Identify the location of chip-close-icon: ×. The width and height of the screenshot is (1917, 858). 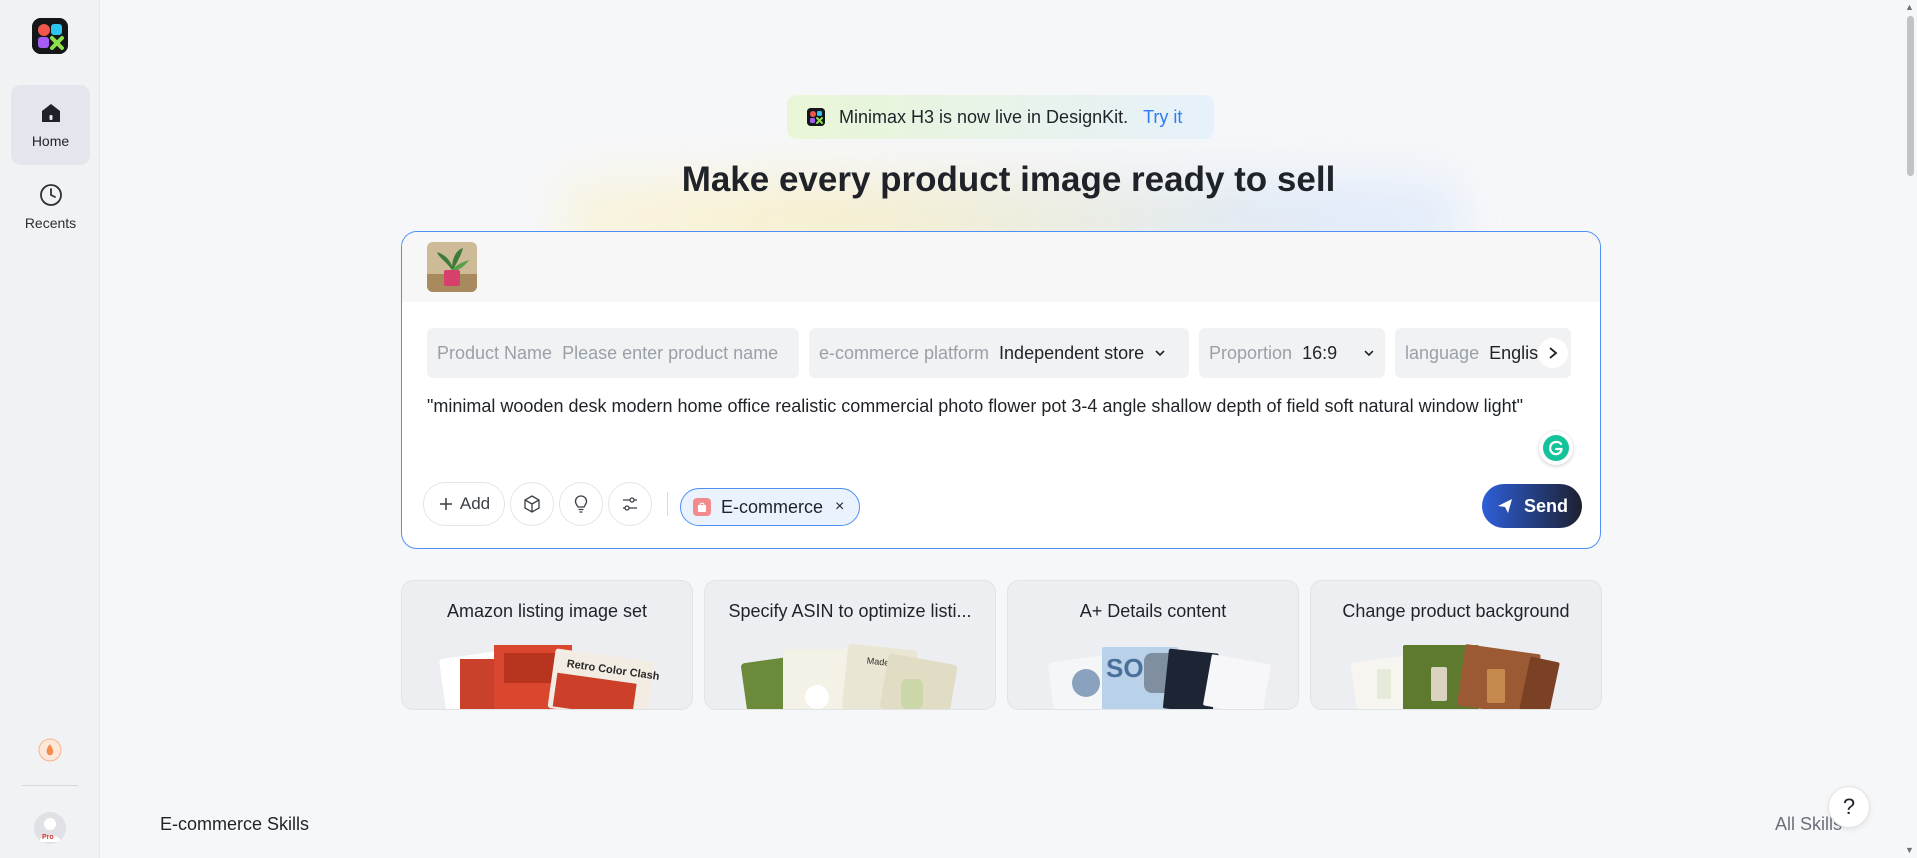
(839, 507).